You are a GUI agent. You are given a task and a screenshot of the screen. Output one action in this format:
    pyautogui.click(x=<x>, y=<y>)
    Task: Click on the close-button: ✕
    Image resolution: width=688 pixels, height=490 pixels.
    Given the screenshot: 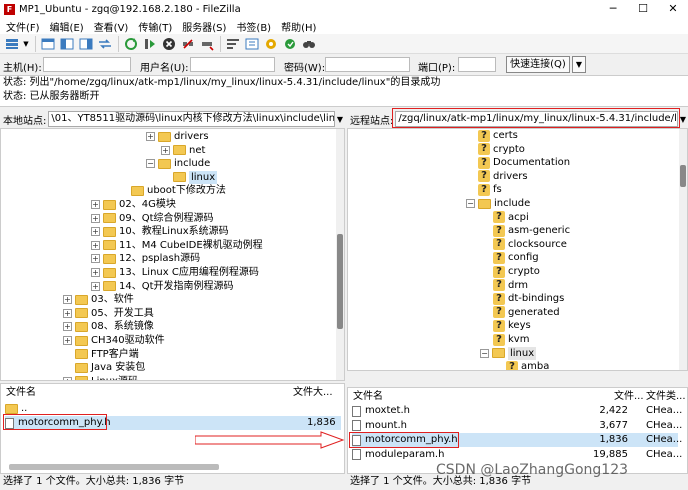 What is the action you would take?
    pyautogui.click(x=673, y=9)
    